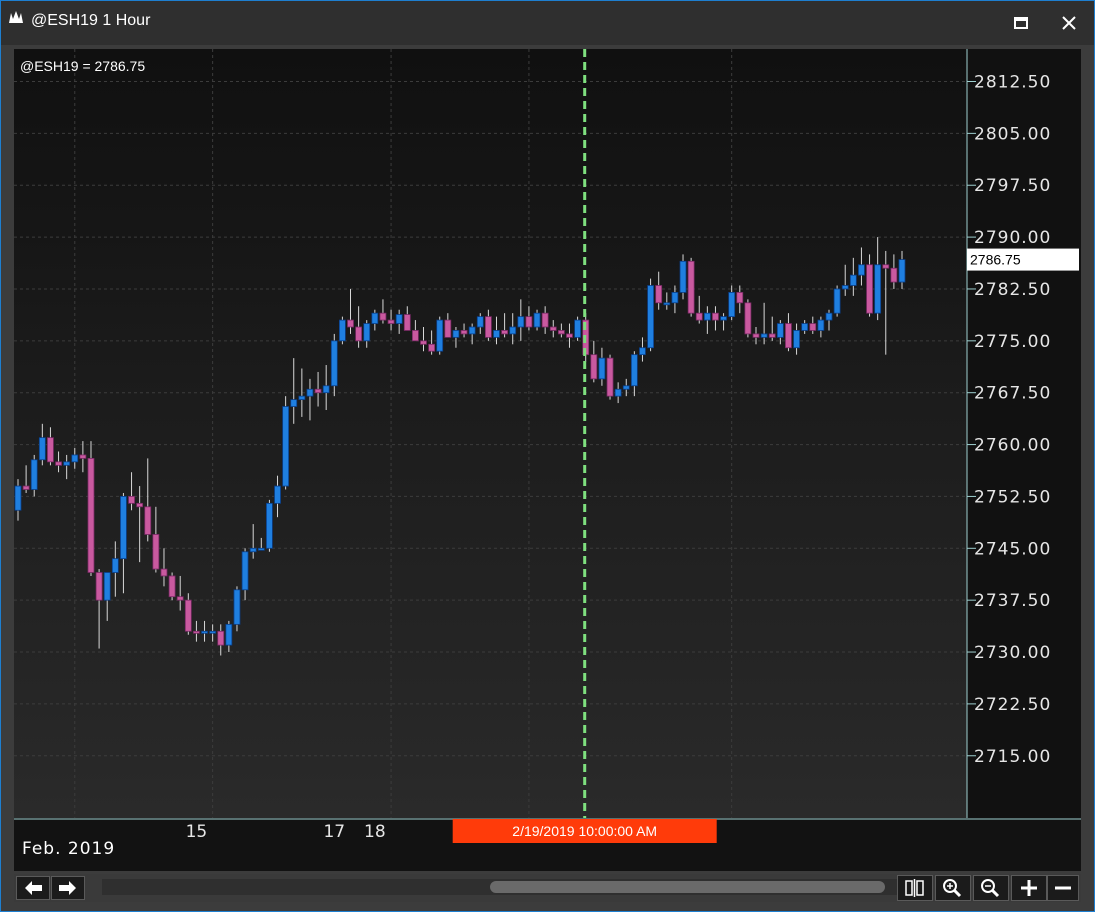 This screenshot has width=1095, height=912. Describe the element at coordinates (1012, 394) in the screenshot. I see `price-tick-label: 2767.50` at that location.